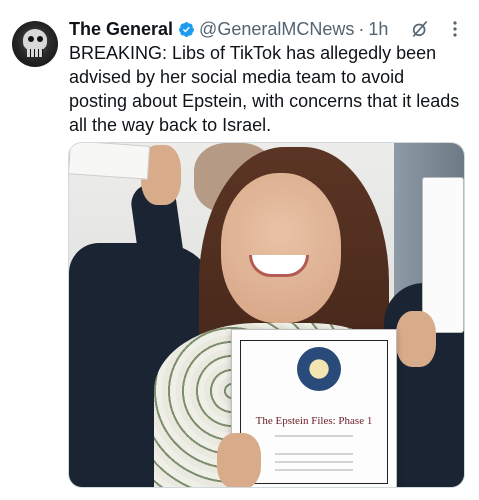 This screenshot has height=500, width=479. I want to click on skull-jaw, so click(35, 53).